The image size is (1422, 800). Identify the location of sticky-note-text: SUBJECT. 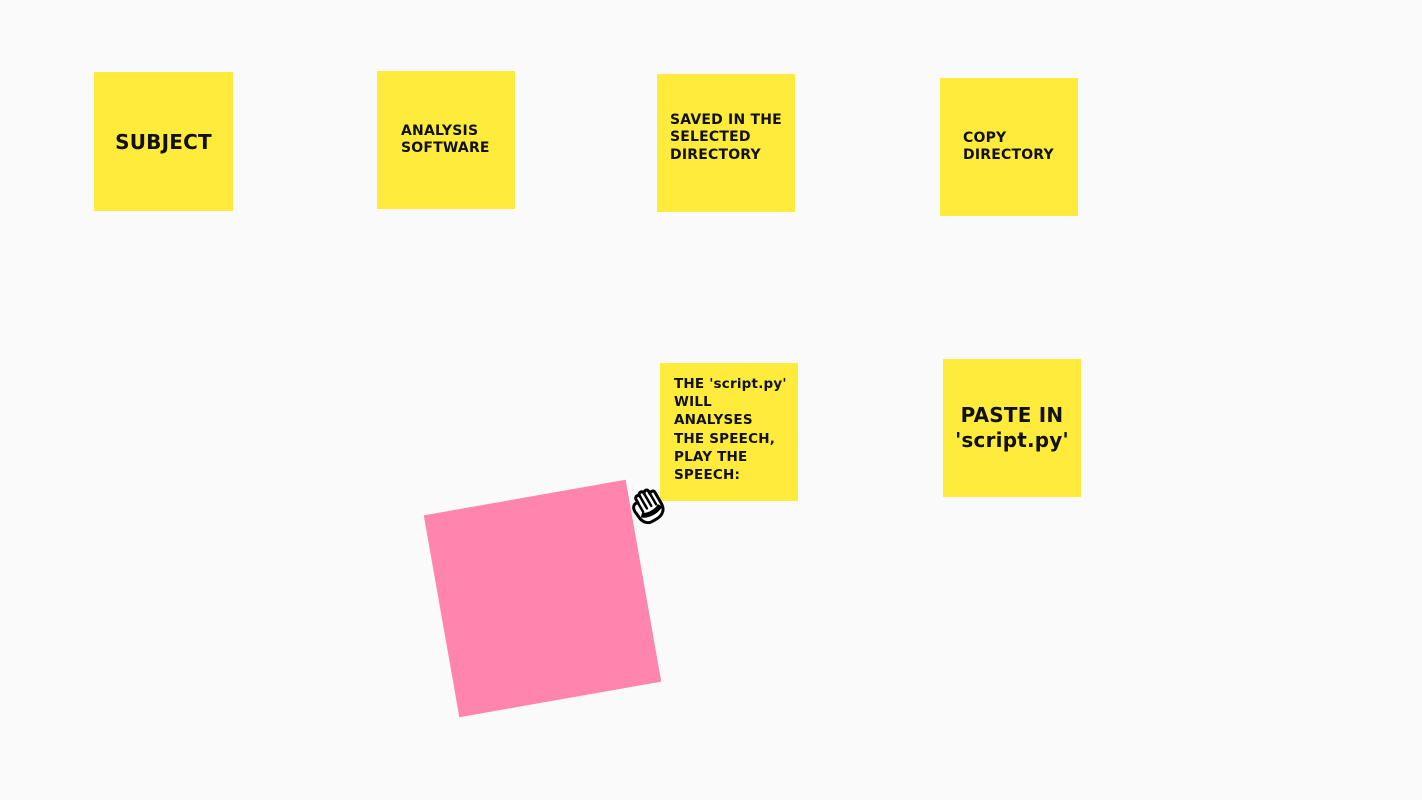
(163, 141).